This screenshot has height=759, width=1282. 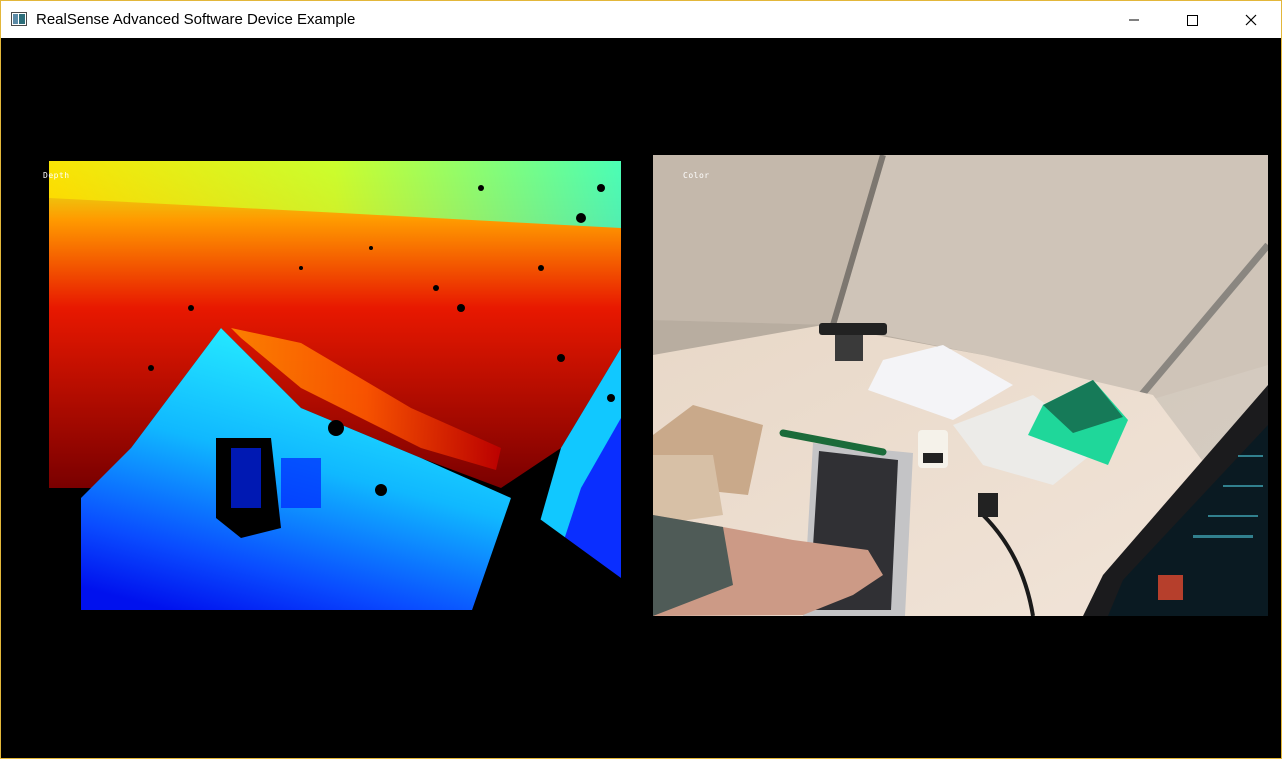 I want to click on minimize-button, so click(x=1134, y=19).